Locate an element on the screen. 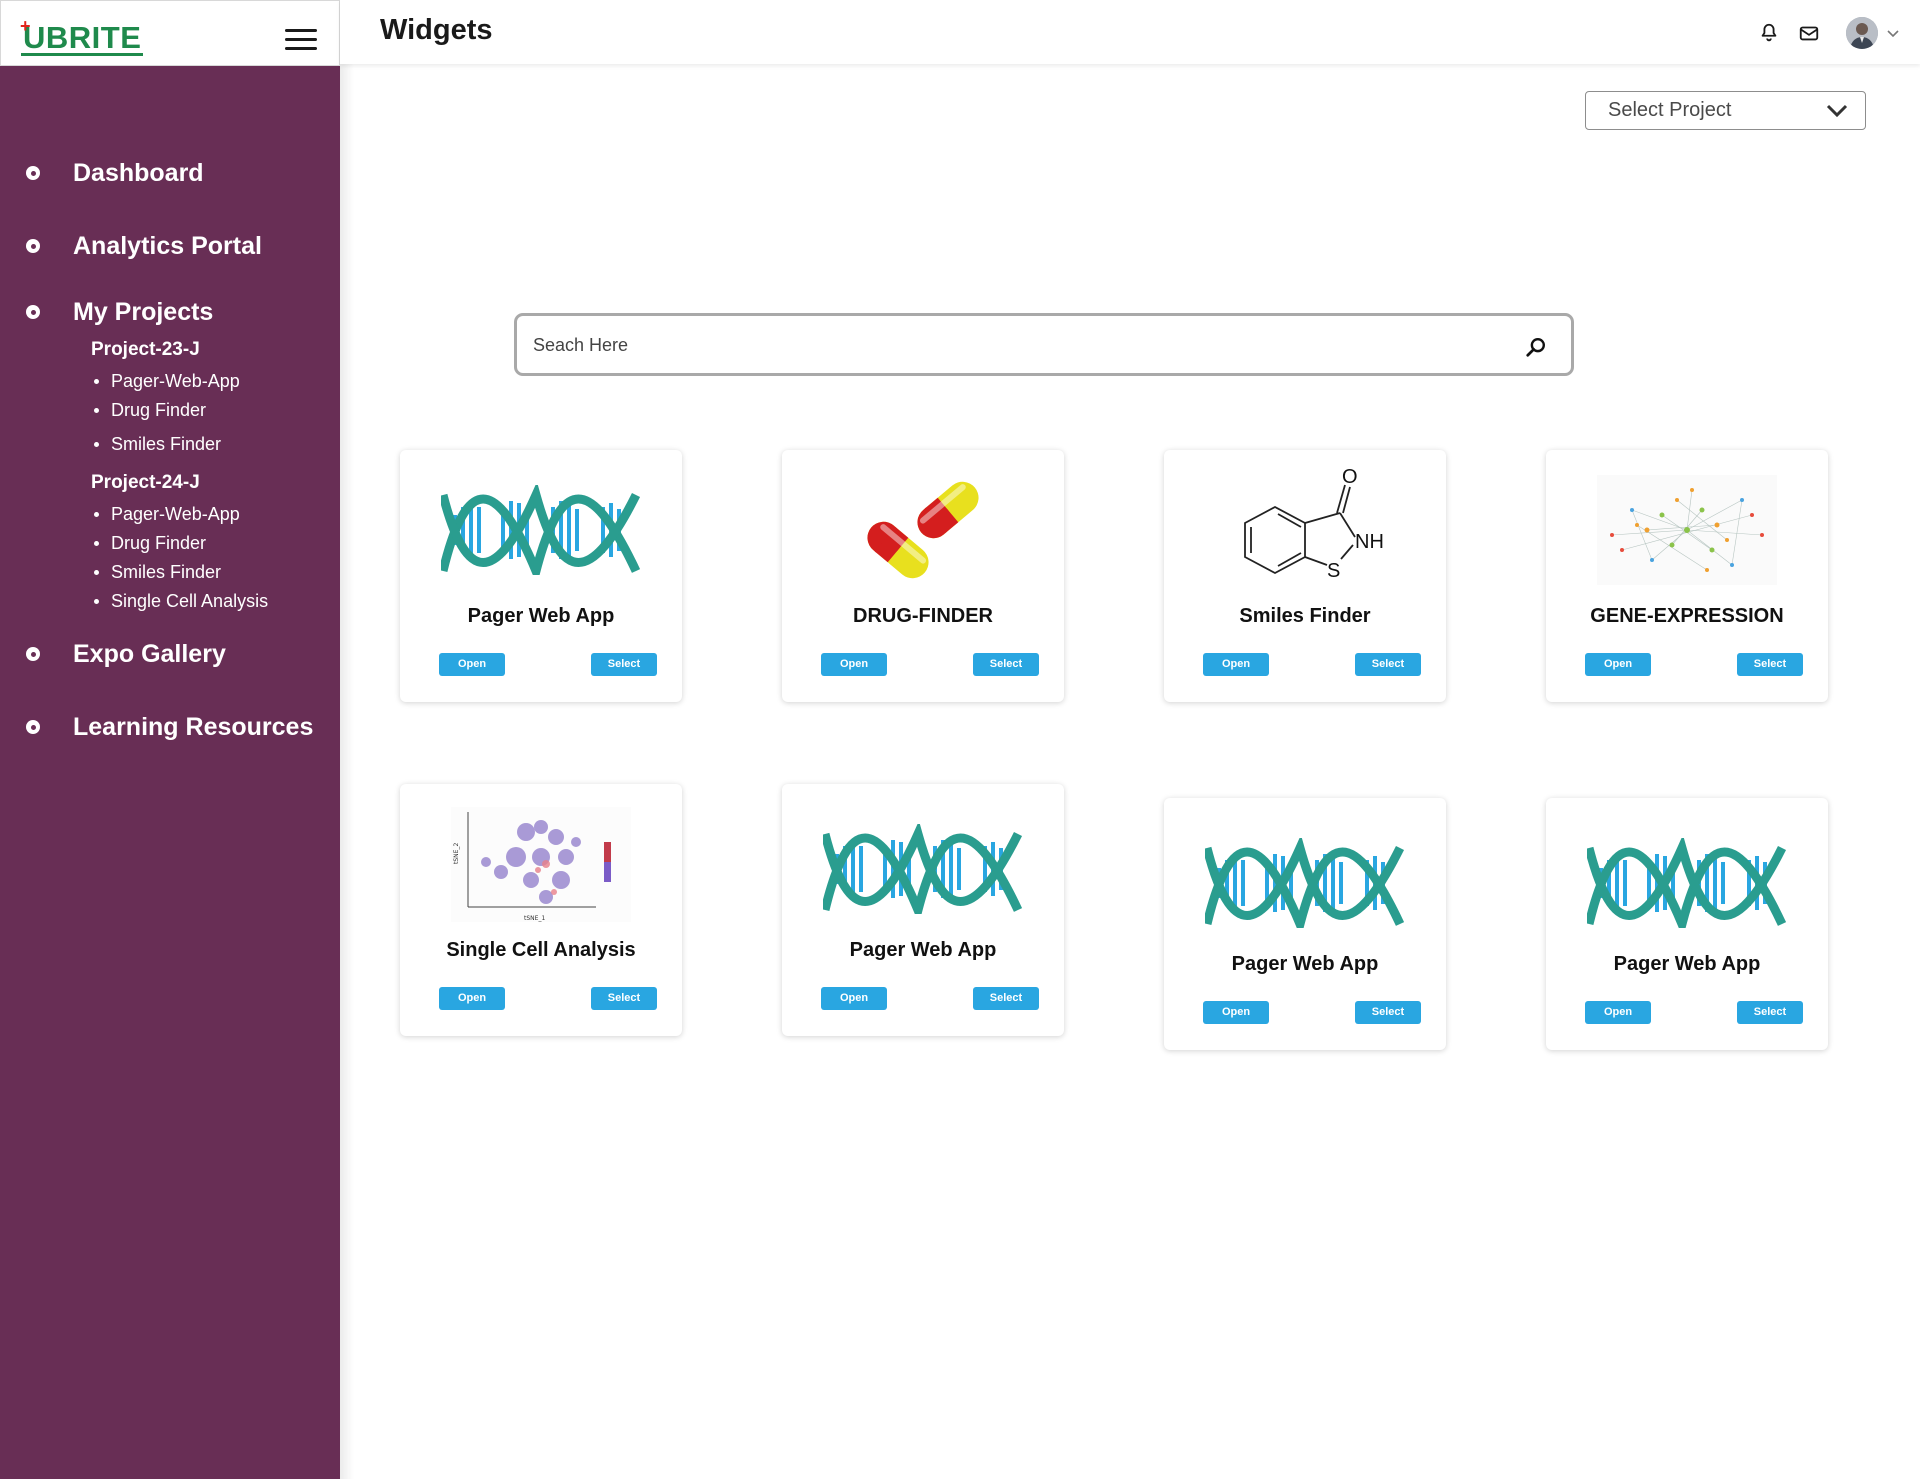 This screenshot has width=1920, height=1479. molecule-label: NH is located at coordinates (1369, 542).